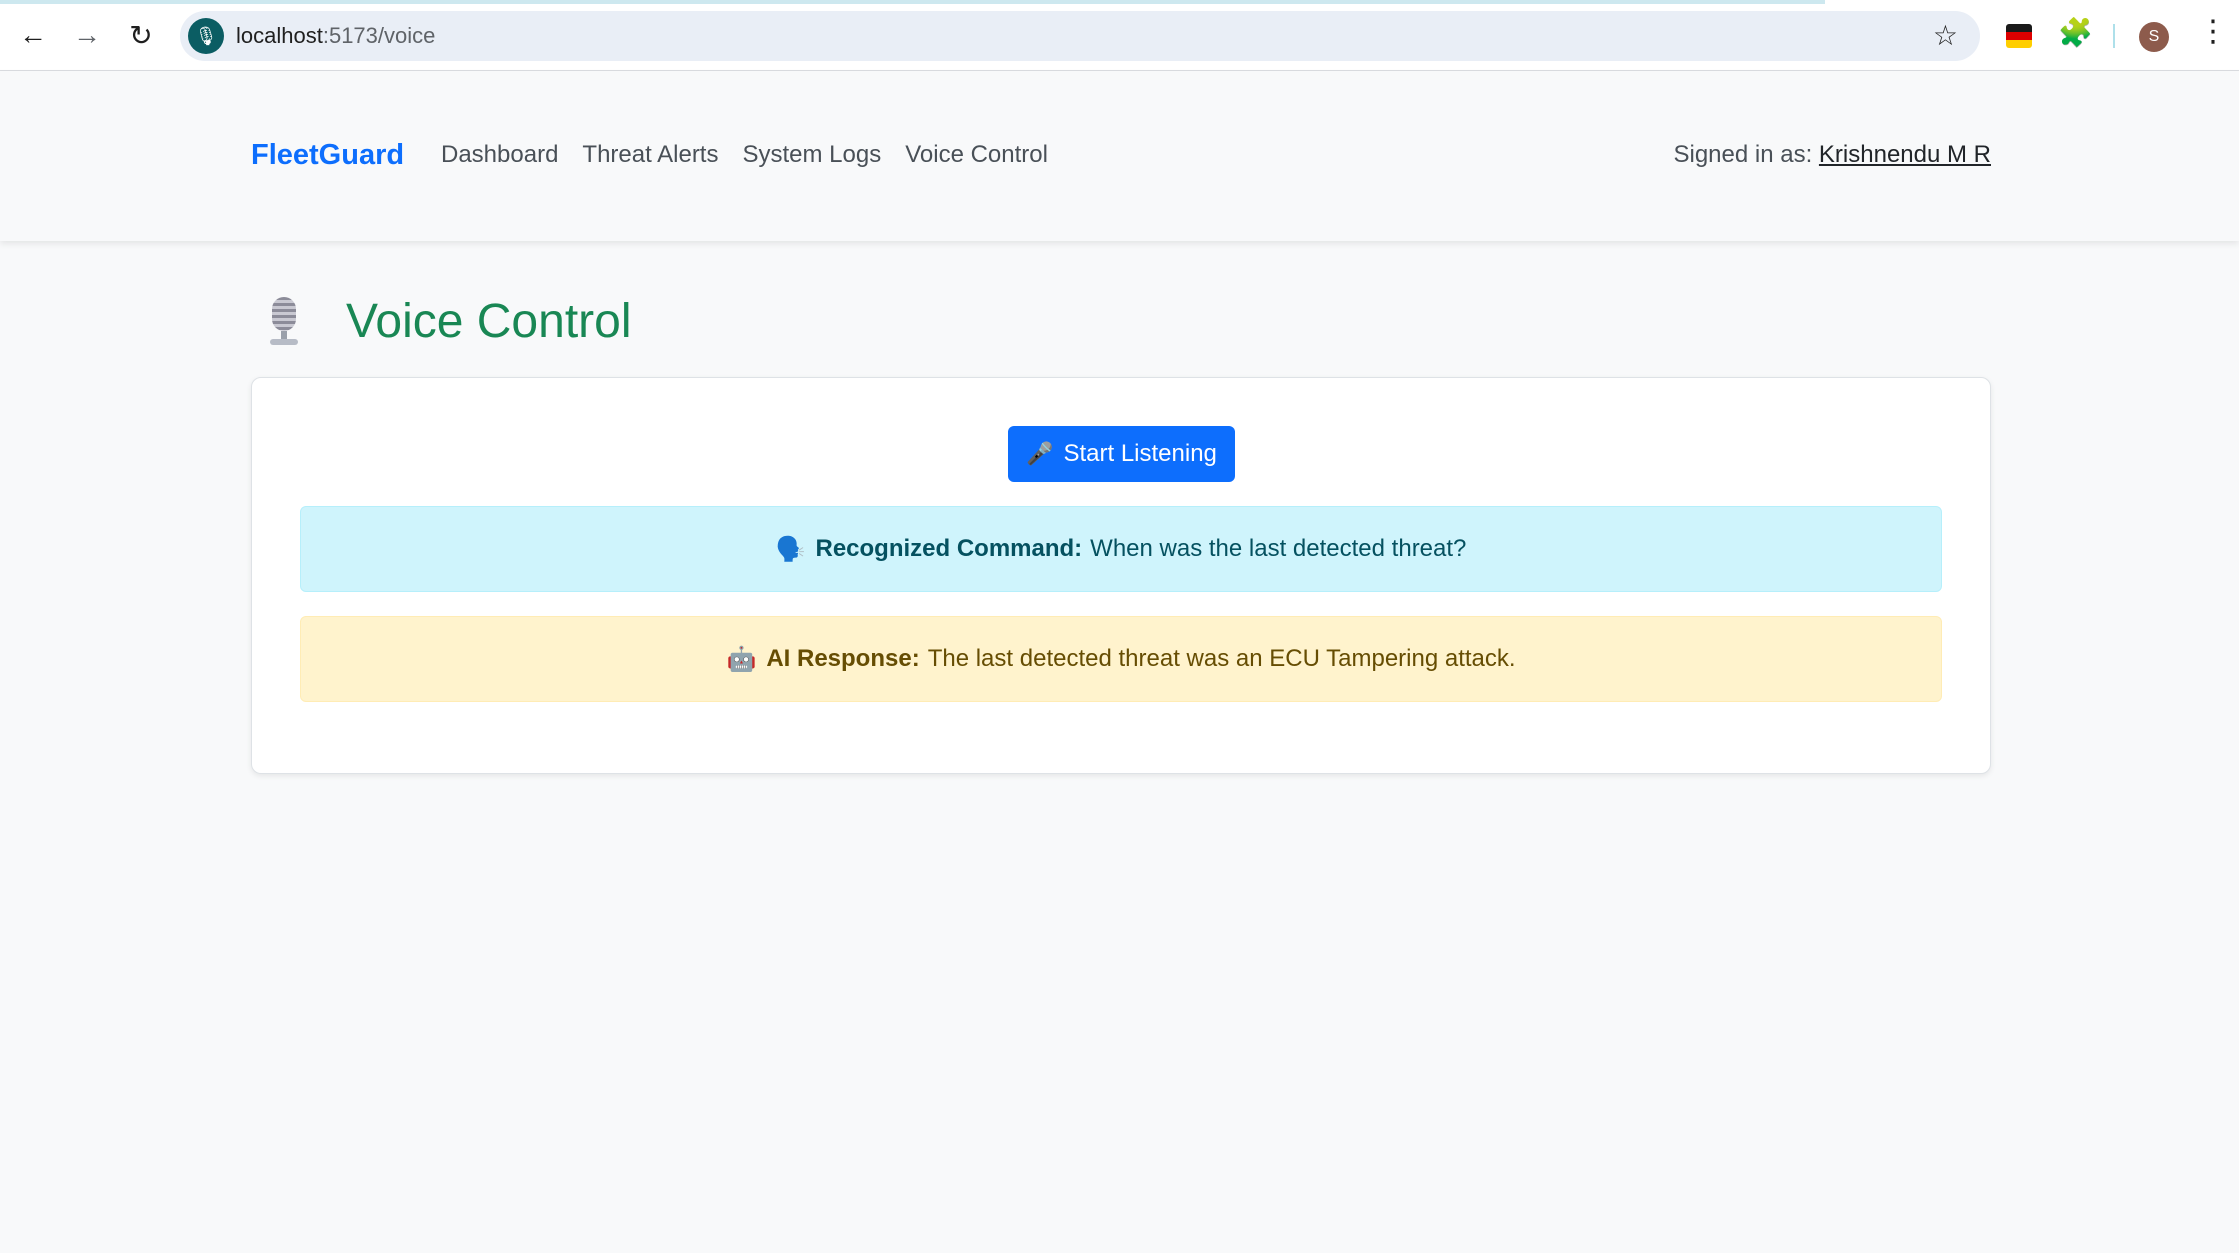 The image size is (2239, 1253). I want to click on start-listening-button: 🎤 Start Listening, so click(1121, 454).